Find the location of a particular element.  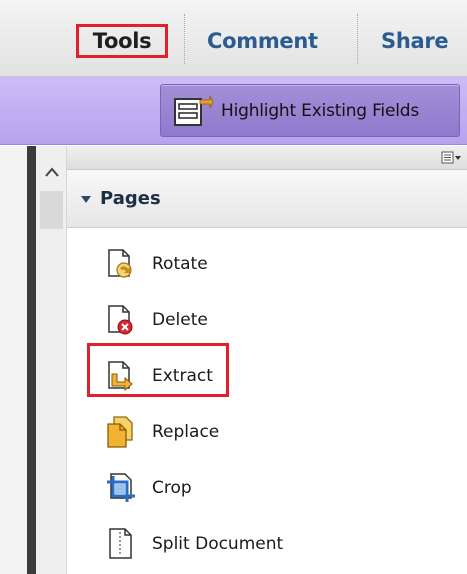

delete-page-icon is located at coordinates (120, 320).